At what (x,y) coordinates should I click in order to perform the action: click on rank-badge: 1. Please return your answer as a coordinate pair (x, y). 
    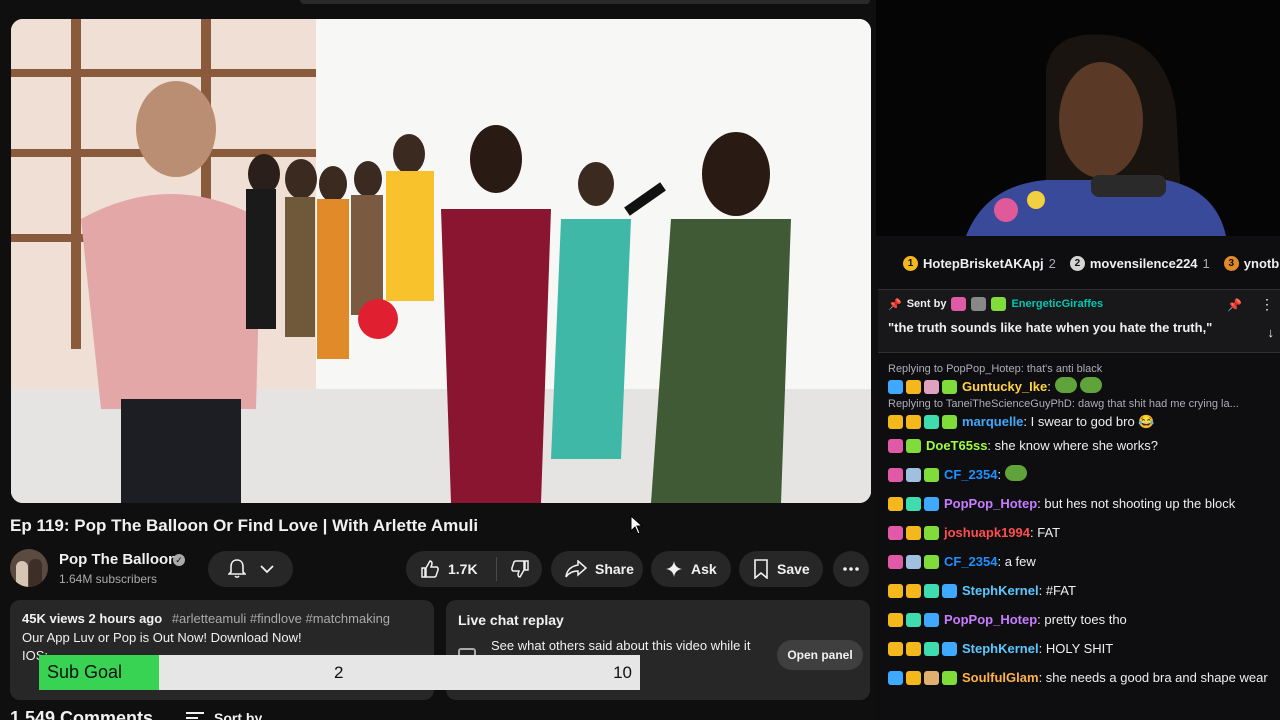
    Looking at the image, I should click on (910, 263).